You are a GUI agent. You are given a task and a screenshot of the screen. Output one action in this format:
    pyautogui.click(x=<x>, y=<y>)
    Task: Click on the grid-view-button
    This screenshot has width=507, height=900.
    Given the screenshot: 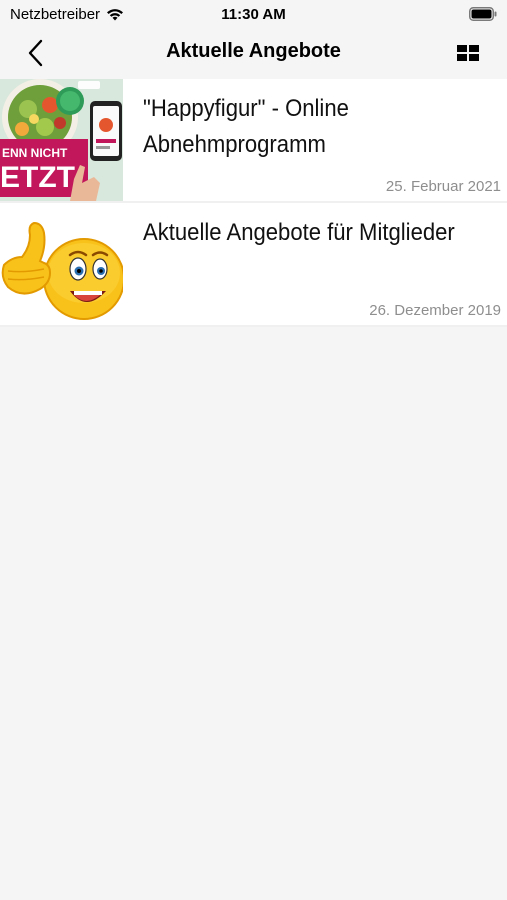 What is the action you would take?
    pyautogui.click(x=468, y=53)
    